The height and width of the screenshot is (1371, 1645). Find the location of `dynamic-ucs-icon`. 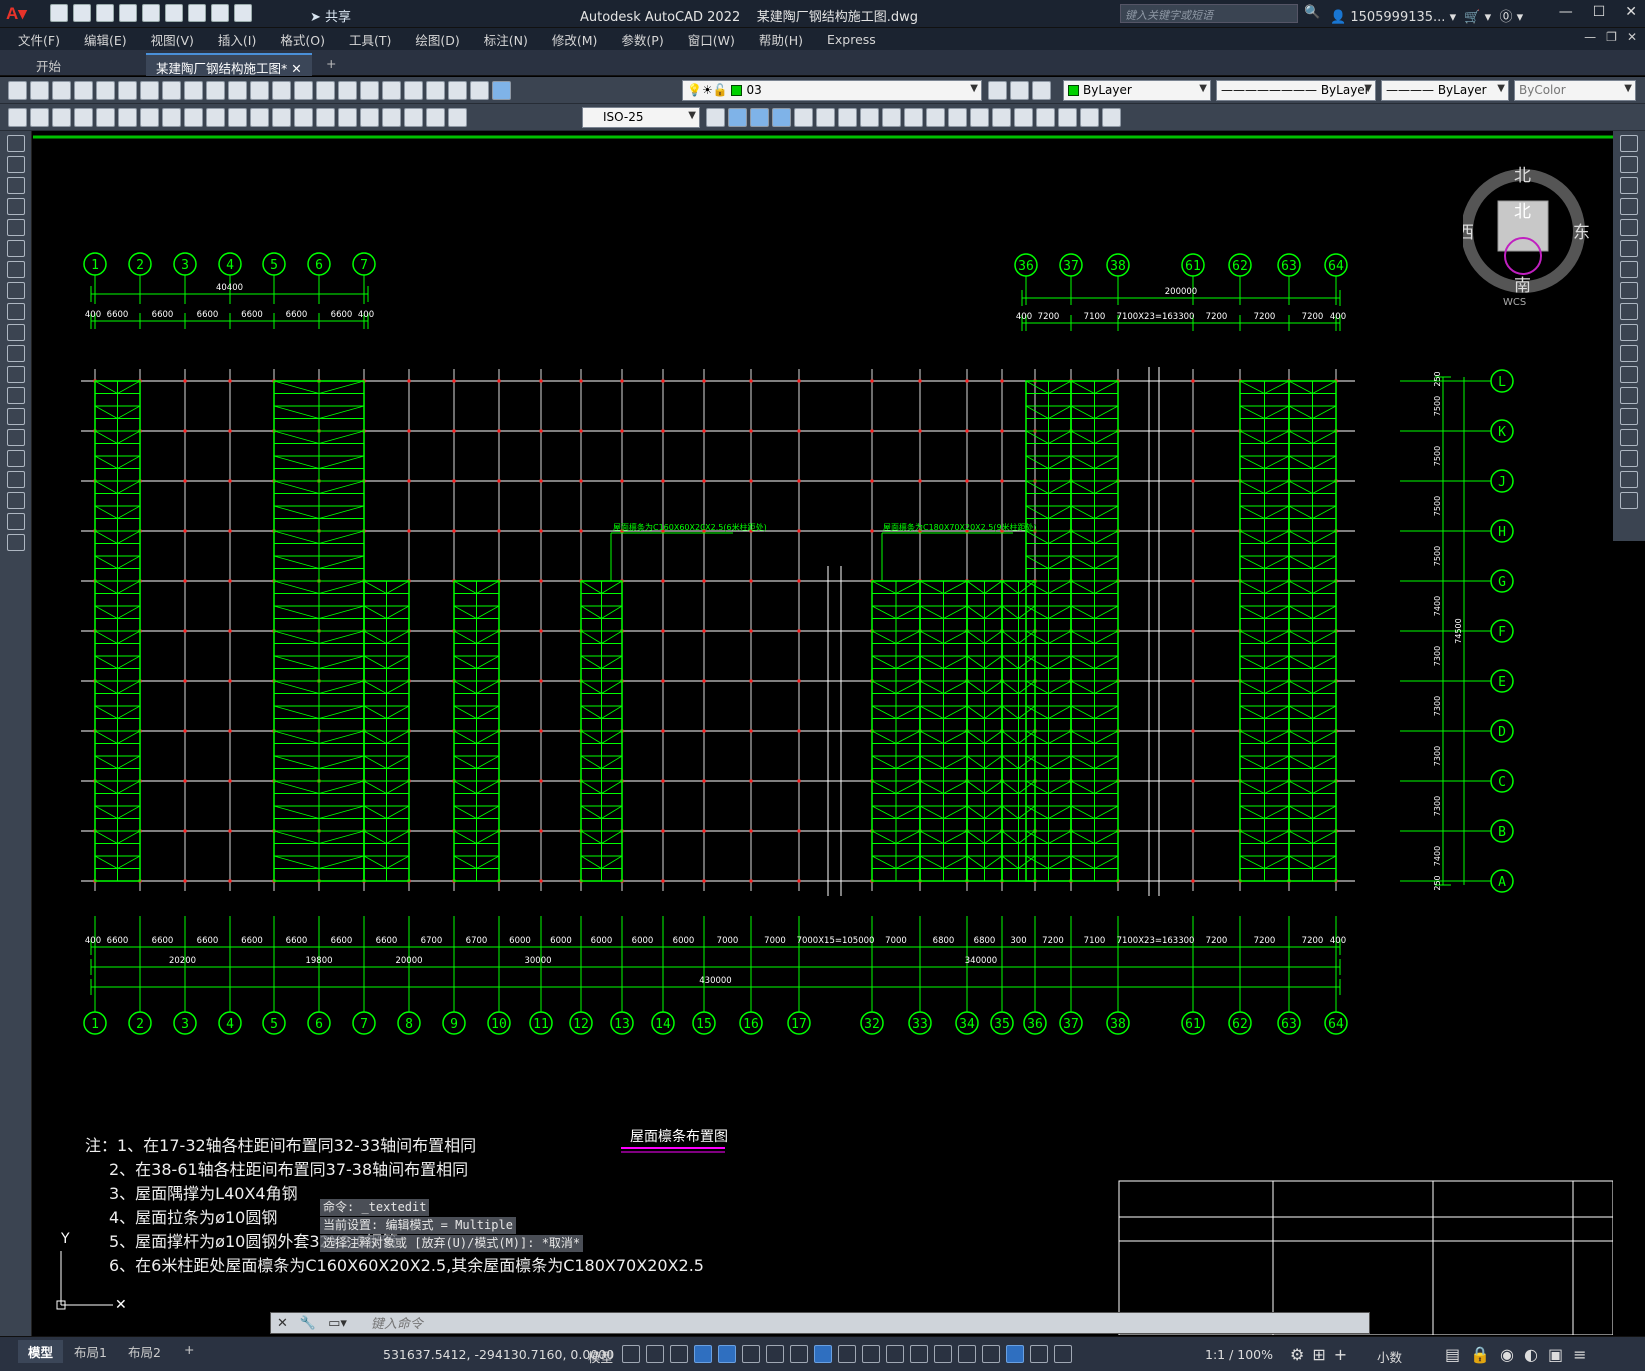

dynamic-ucs-icon is located at coordinates (943, 1354).